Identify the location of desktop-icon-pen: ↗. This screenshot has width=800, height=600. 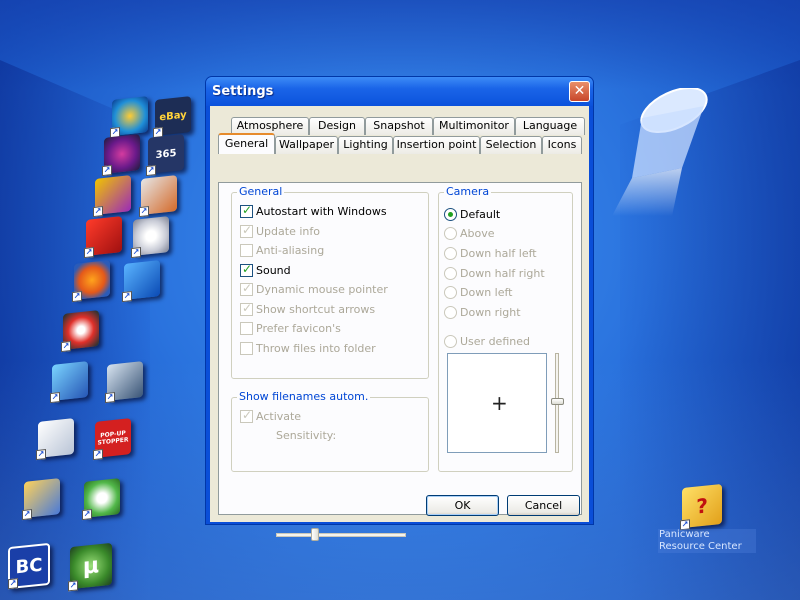
(158, 196).